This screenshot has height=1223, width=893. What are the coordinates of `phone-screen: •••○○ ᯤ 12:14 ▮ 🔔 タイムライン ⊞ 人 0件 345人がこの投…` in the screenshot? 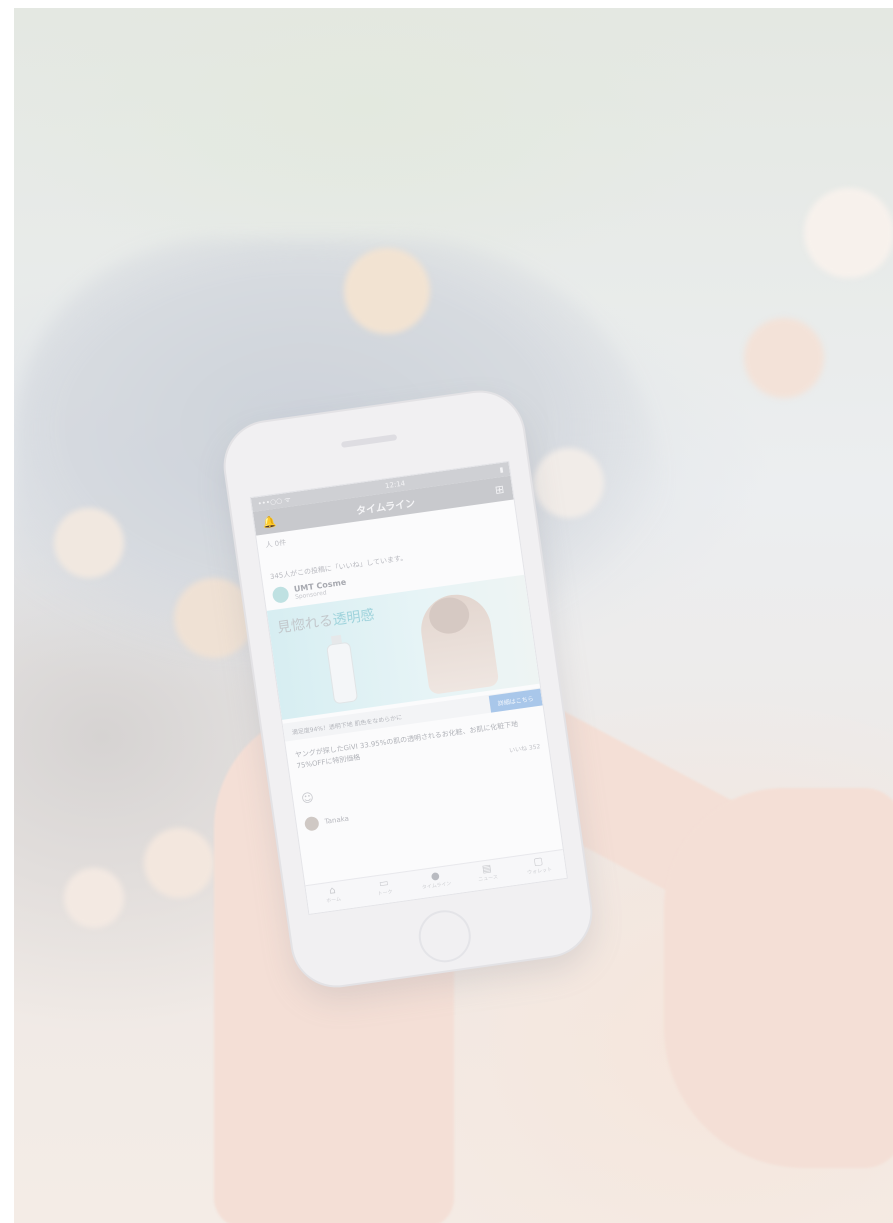 It's located at (408, 688).